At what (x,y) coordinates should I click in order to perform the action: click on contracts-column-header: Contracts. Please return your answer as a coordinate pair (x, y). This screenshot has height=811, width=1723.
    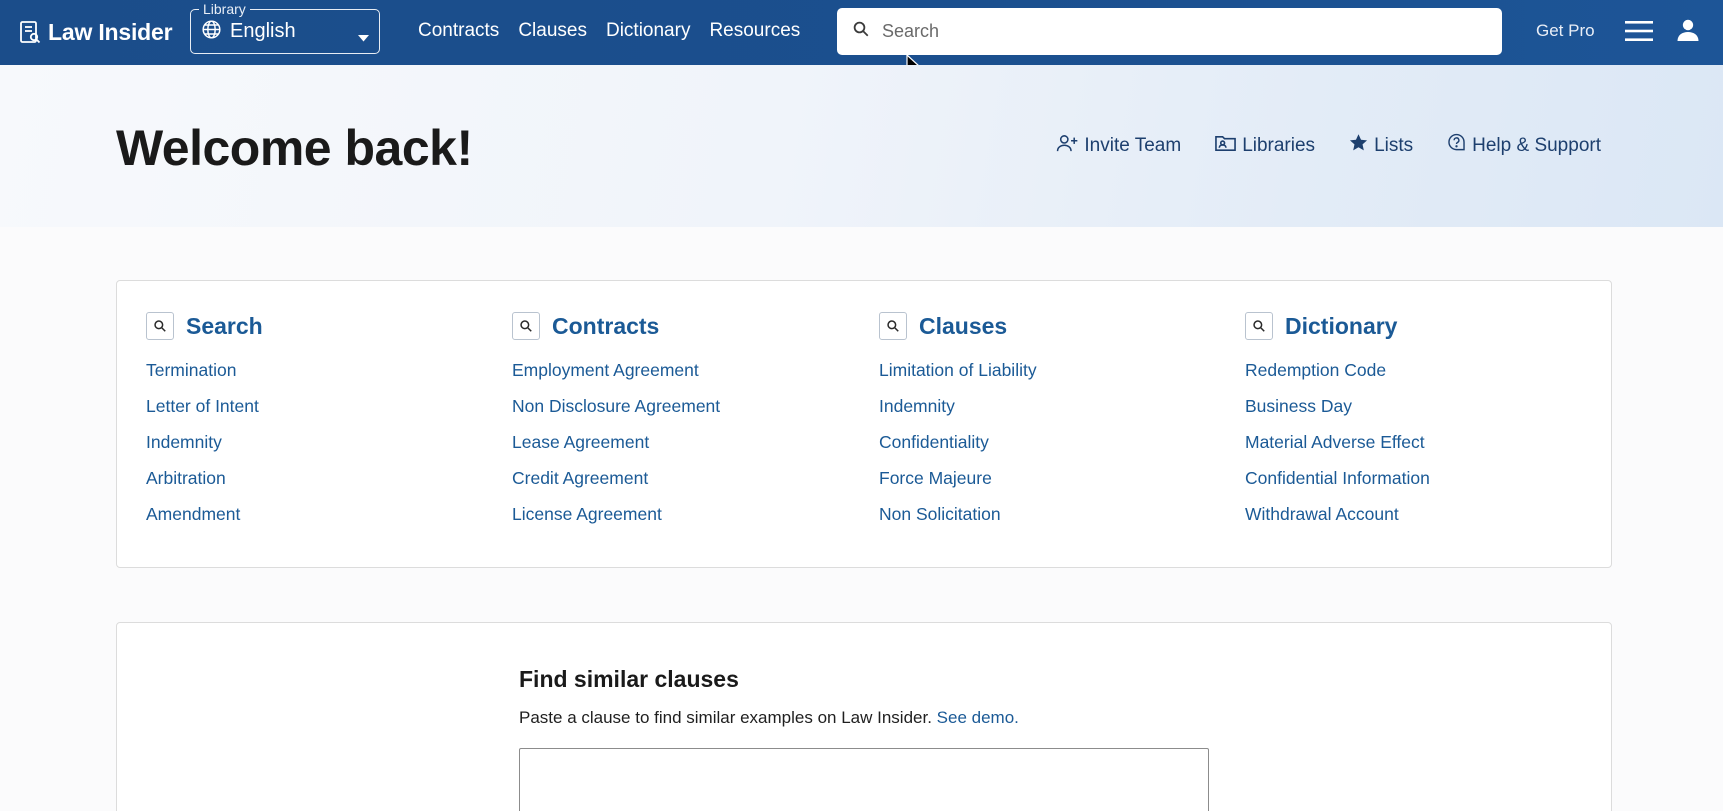
    Looking at the image, I should click on (677, 326).